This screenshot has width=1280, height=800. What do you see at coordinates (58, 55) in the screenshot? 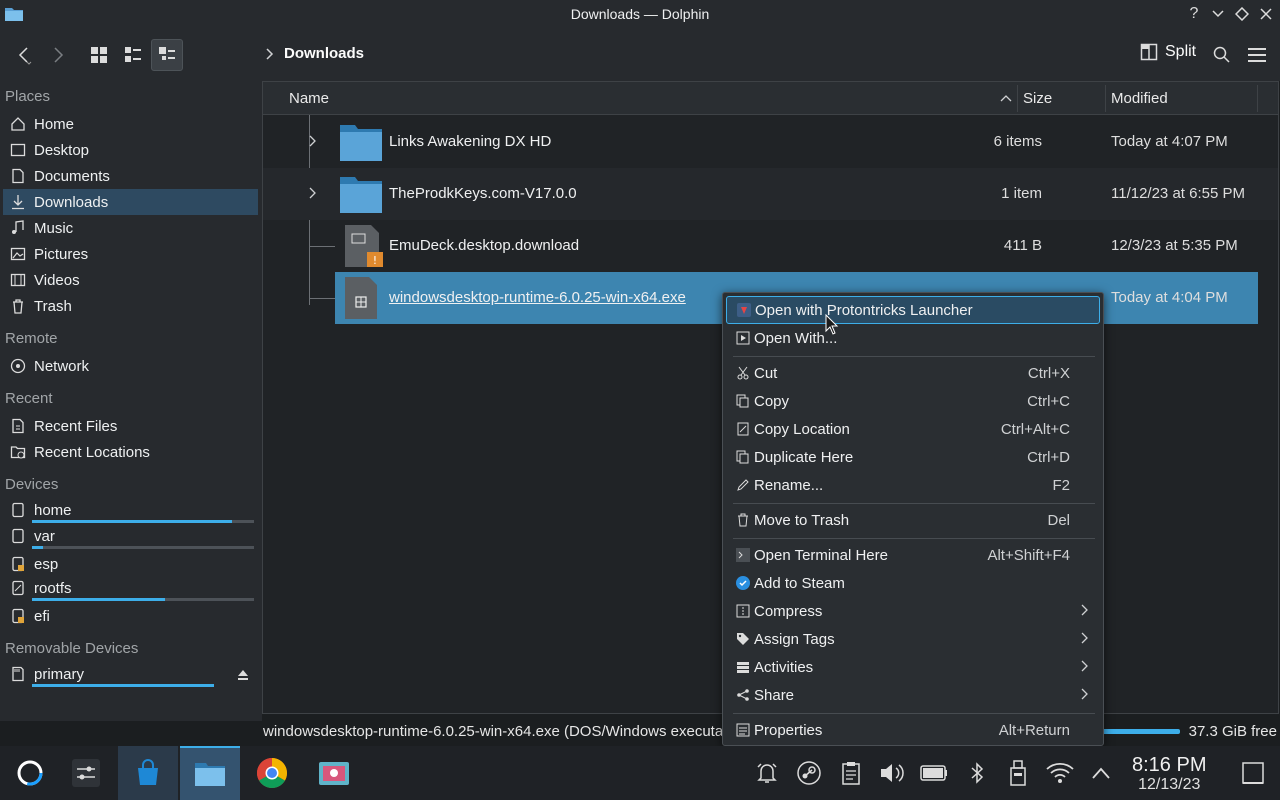
I see `forward-button` at bounding box center [58, 55].